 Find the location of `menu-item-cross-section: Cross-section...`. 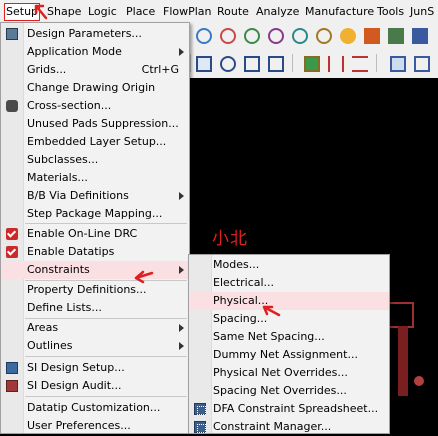

menu-item-cross-section: Cross-section... is located at coordinates (95, 106).